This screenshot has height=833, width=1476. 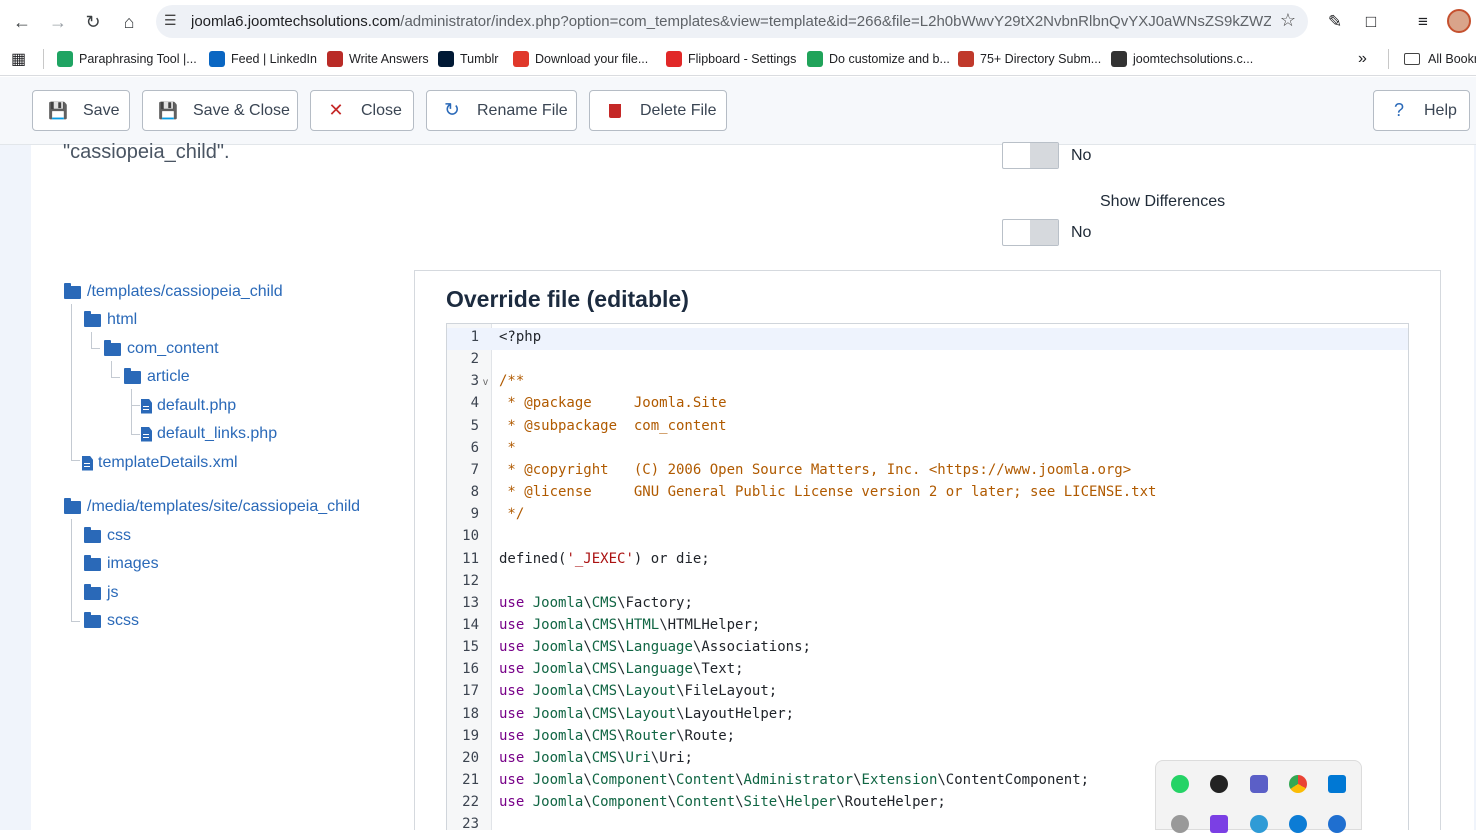 What do you see at coordinates (1259, 824) in the screenshot?
I see `defender-icon` at bounding box center [1259, 824].